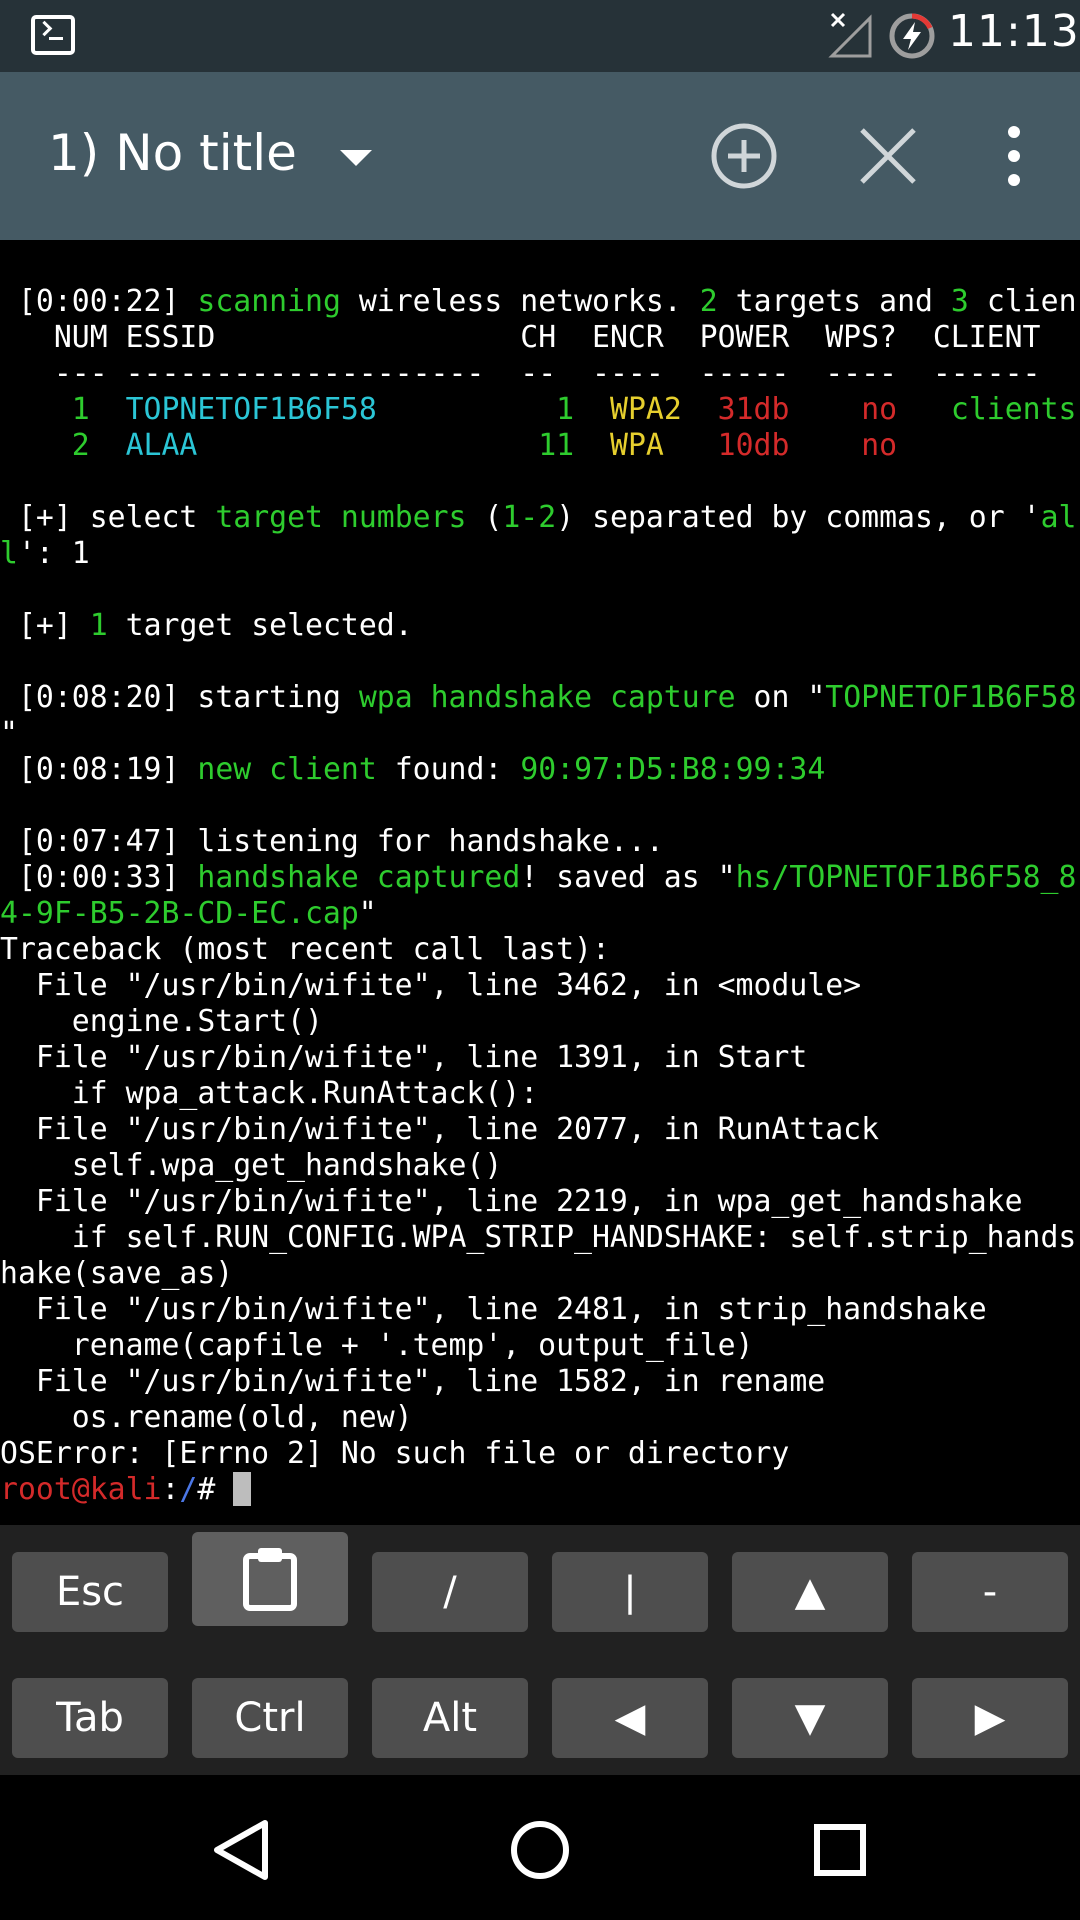 The image size is (1080, 1920). I want to click on up-arrow-key: ▲, so click(810, 1592).